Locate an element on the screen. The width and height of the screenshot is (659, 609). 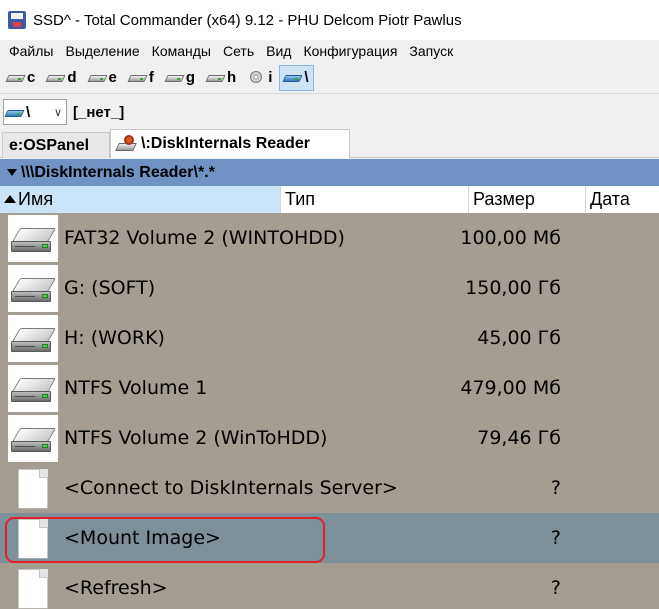
menu-commands: Команды is located at coordinates (181, 51).